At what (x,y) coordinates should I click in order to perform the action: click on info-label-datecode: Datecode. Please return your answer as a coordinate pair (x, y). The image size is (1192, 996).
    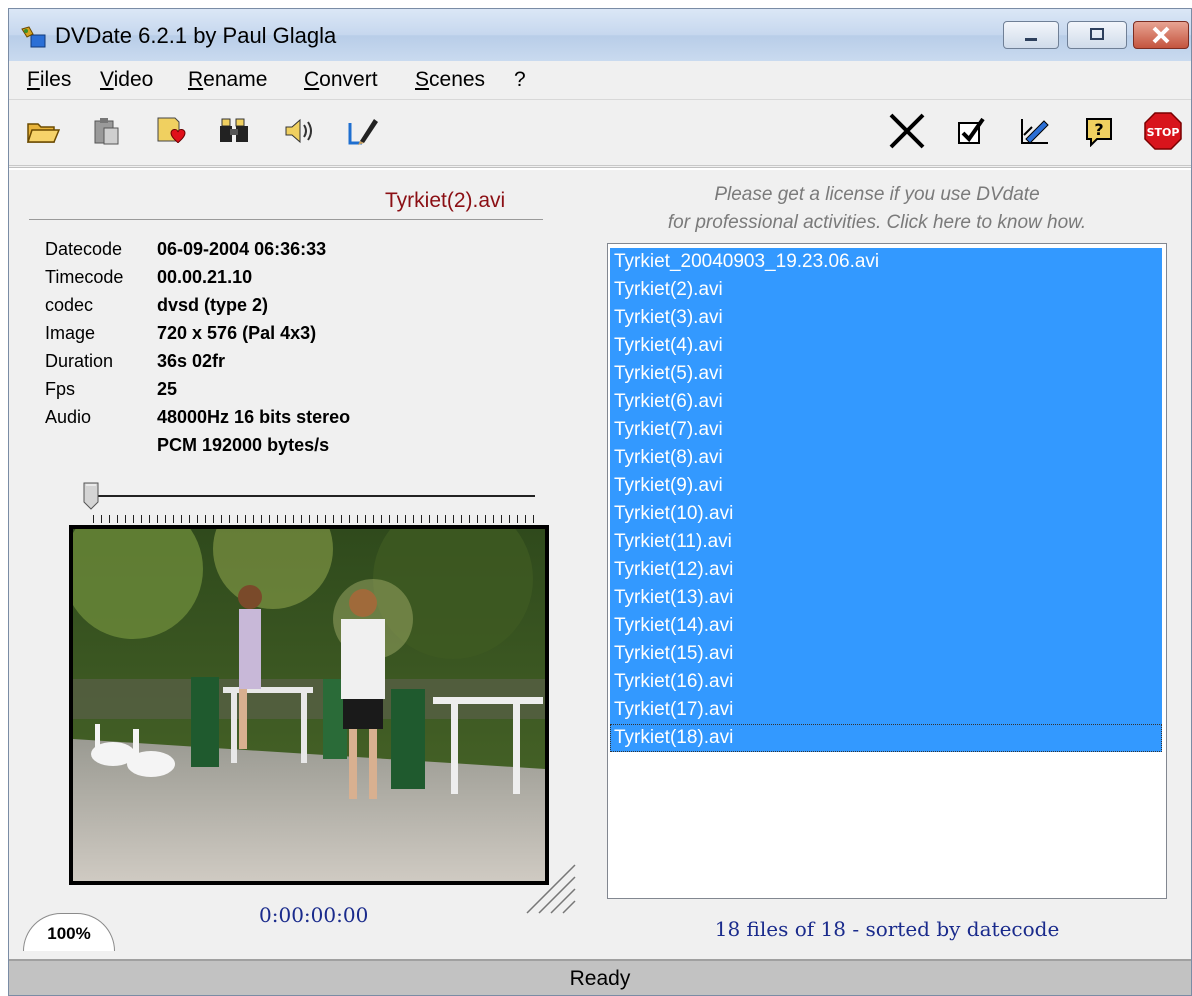
    Looking at the image, I should click on (84, 249).